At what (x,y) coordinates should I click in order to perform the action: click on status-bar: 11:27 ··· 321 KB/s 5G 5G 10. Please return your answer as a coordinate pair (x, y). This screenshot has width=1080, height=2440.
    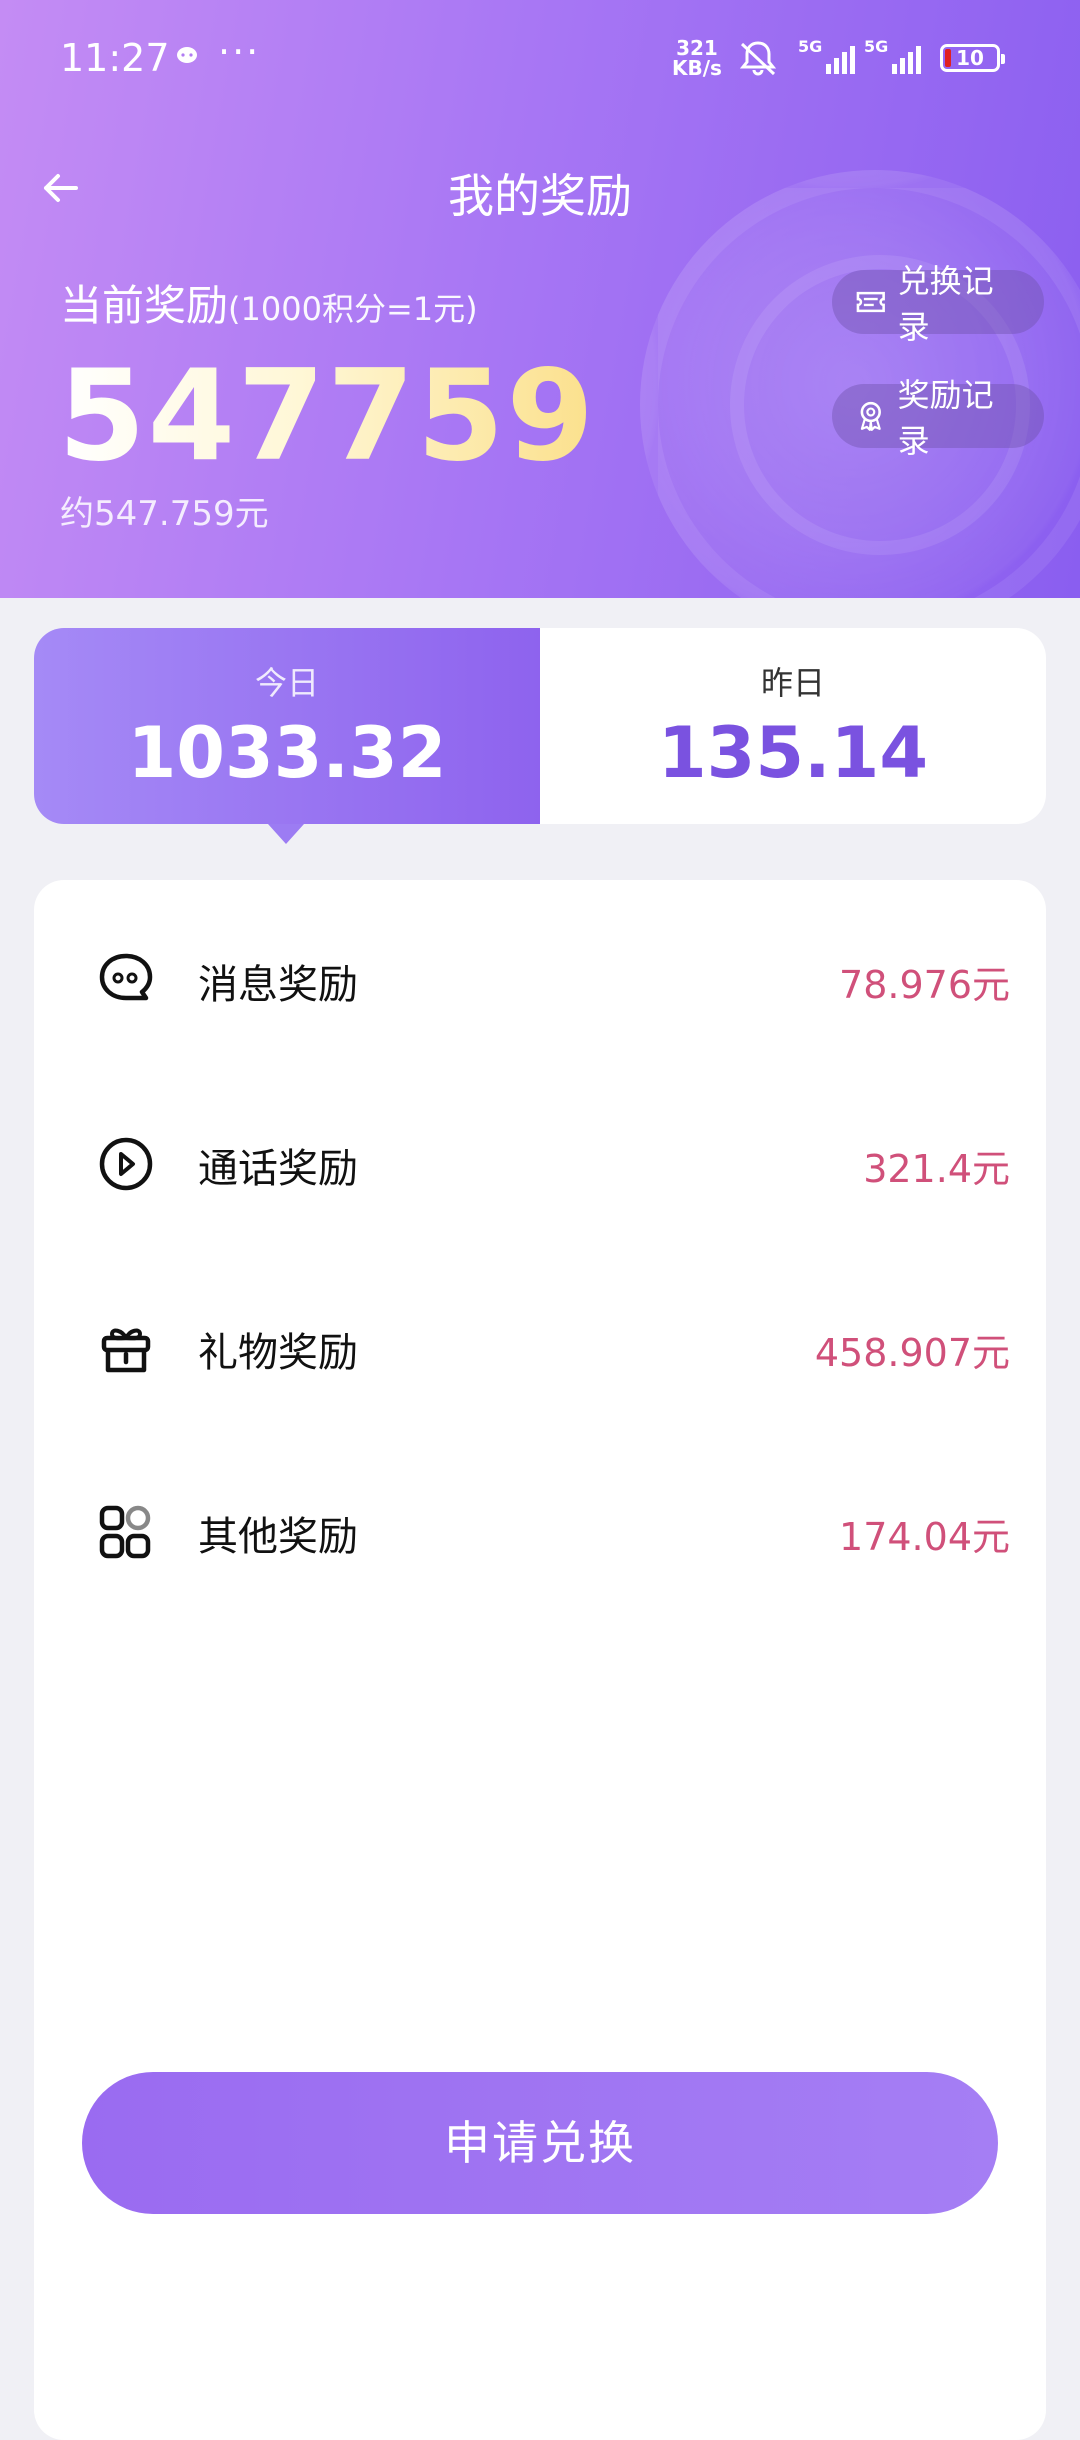
    Looking at the image, I should click on (540, 60).